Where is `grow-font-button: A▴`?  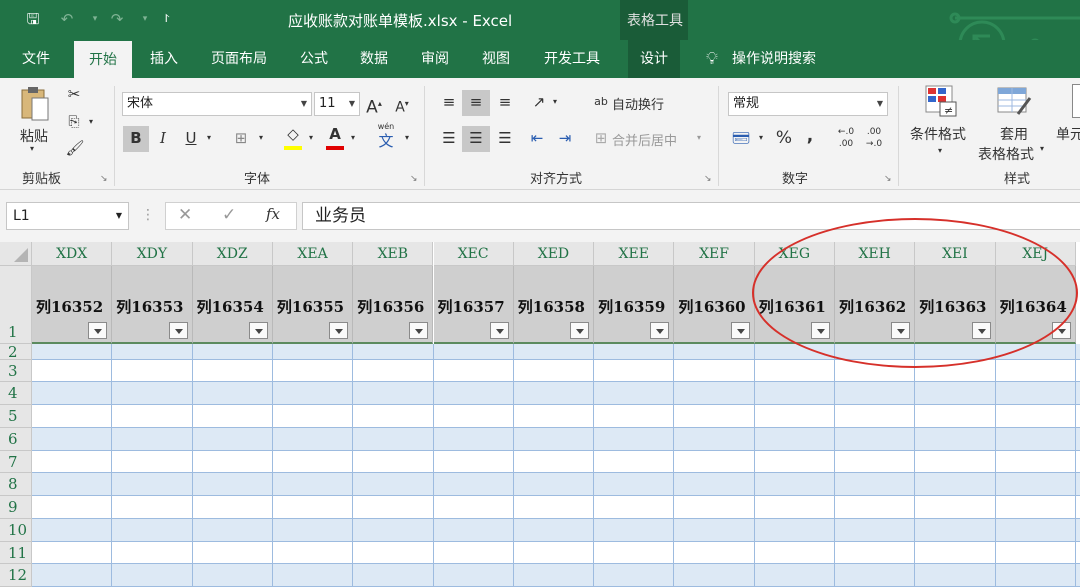
grow-font-button: A▴ is located at coordinates (374, 106).